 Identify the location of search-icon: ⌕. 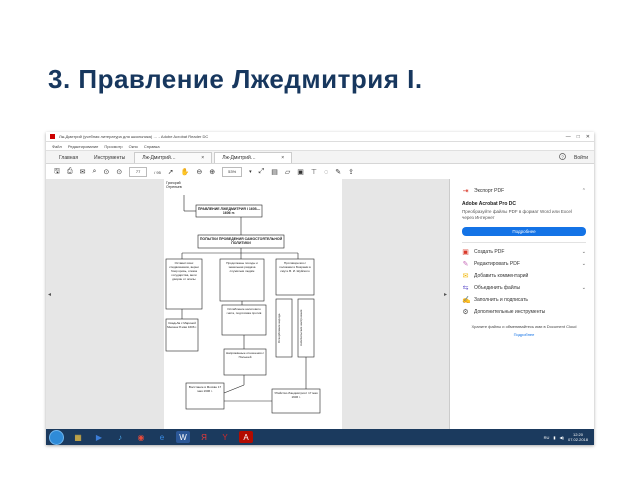
(94, 172).